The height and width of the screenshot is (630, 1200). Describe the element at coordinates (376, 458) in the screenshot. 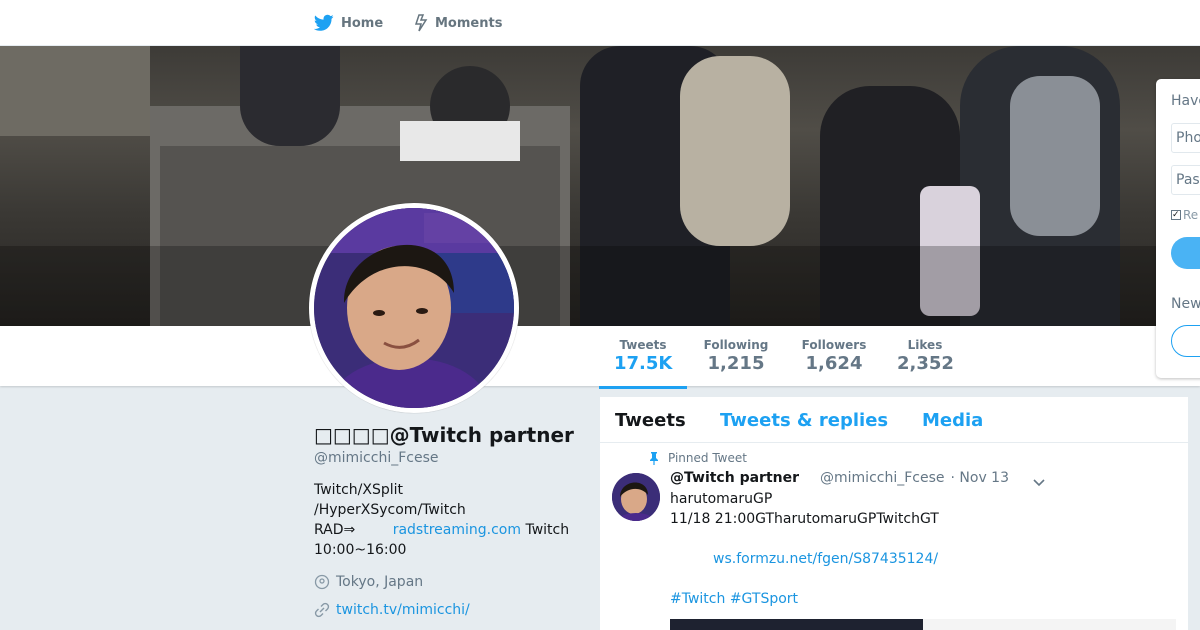

I see `profile-handle: @mimicchi_Fcese` at that location.